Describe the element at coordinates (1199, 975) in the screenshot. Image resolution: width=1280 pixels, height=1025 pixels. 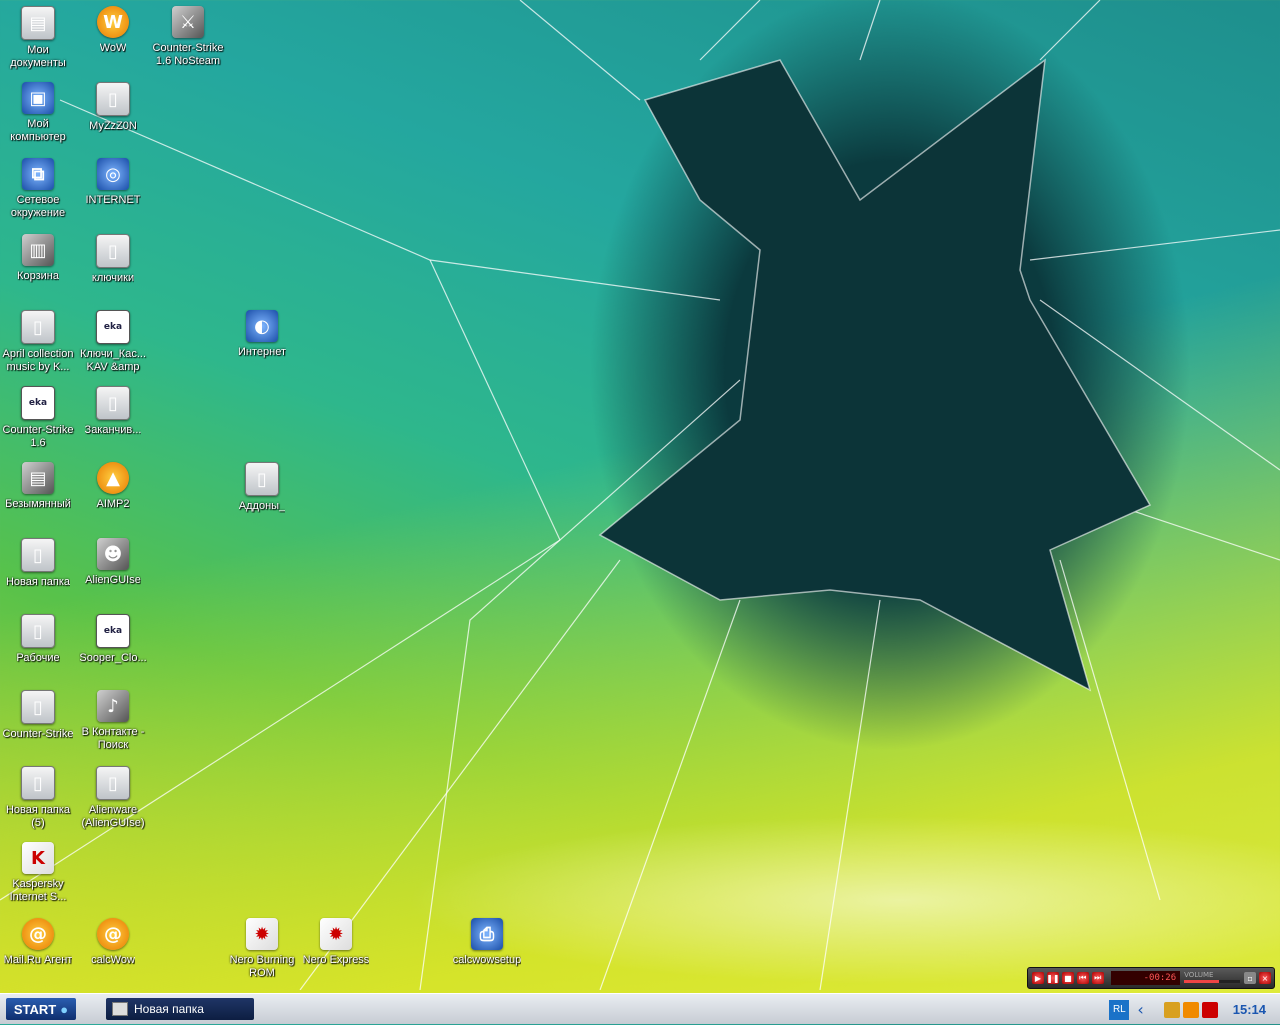
I see `player-volume-label: VOLUME` at that location.